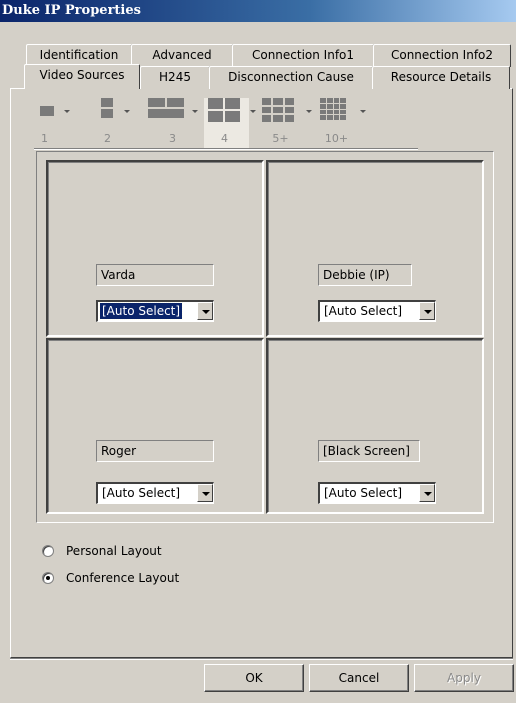 This screenshot has width=516, height=703. Describe the element at coordinates (343, 123) in the screenshot. I see `layout-10plus-button: 10+` at that location.